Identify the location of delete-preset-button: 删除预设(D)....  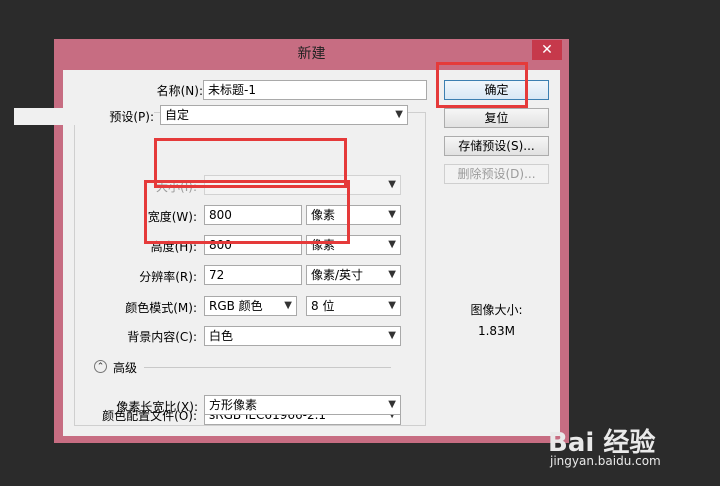
(496, 174).